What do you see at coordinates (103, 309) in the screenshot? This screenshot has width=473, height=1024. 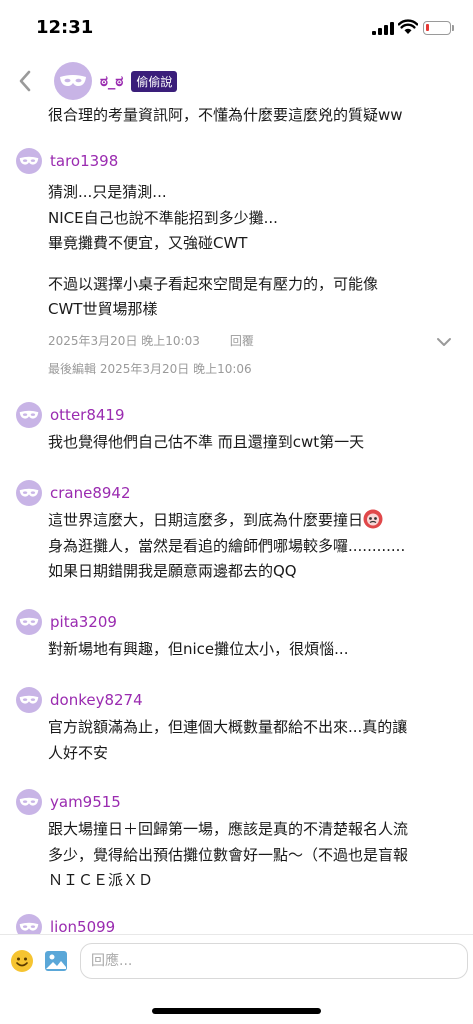 I see `comment-line: CWT世貿場那樣` at bounding box center [103, 309].